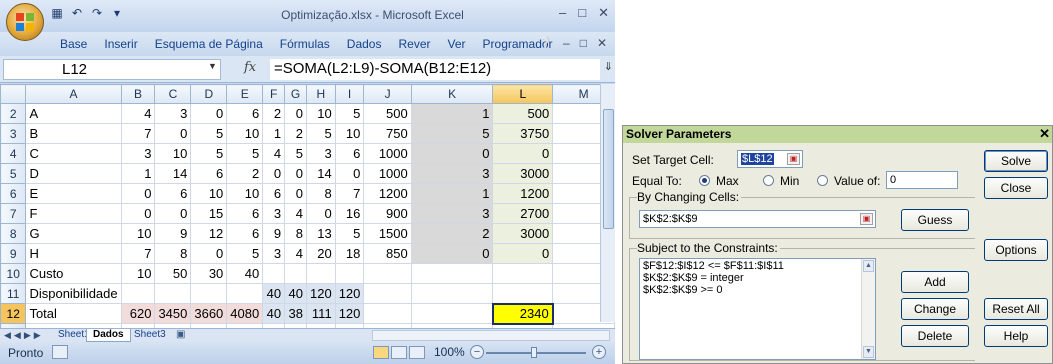 This screenshot has width=1053, height=364. What do you see at coordinates (13, 213) in the screenshot?
I see `row-header: 7` at bounding box center [13, 213].